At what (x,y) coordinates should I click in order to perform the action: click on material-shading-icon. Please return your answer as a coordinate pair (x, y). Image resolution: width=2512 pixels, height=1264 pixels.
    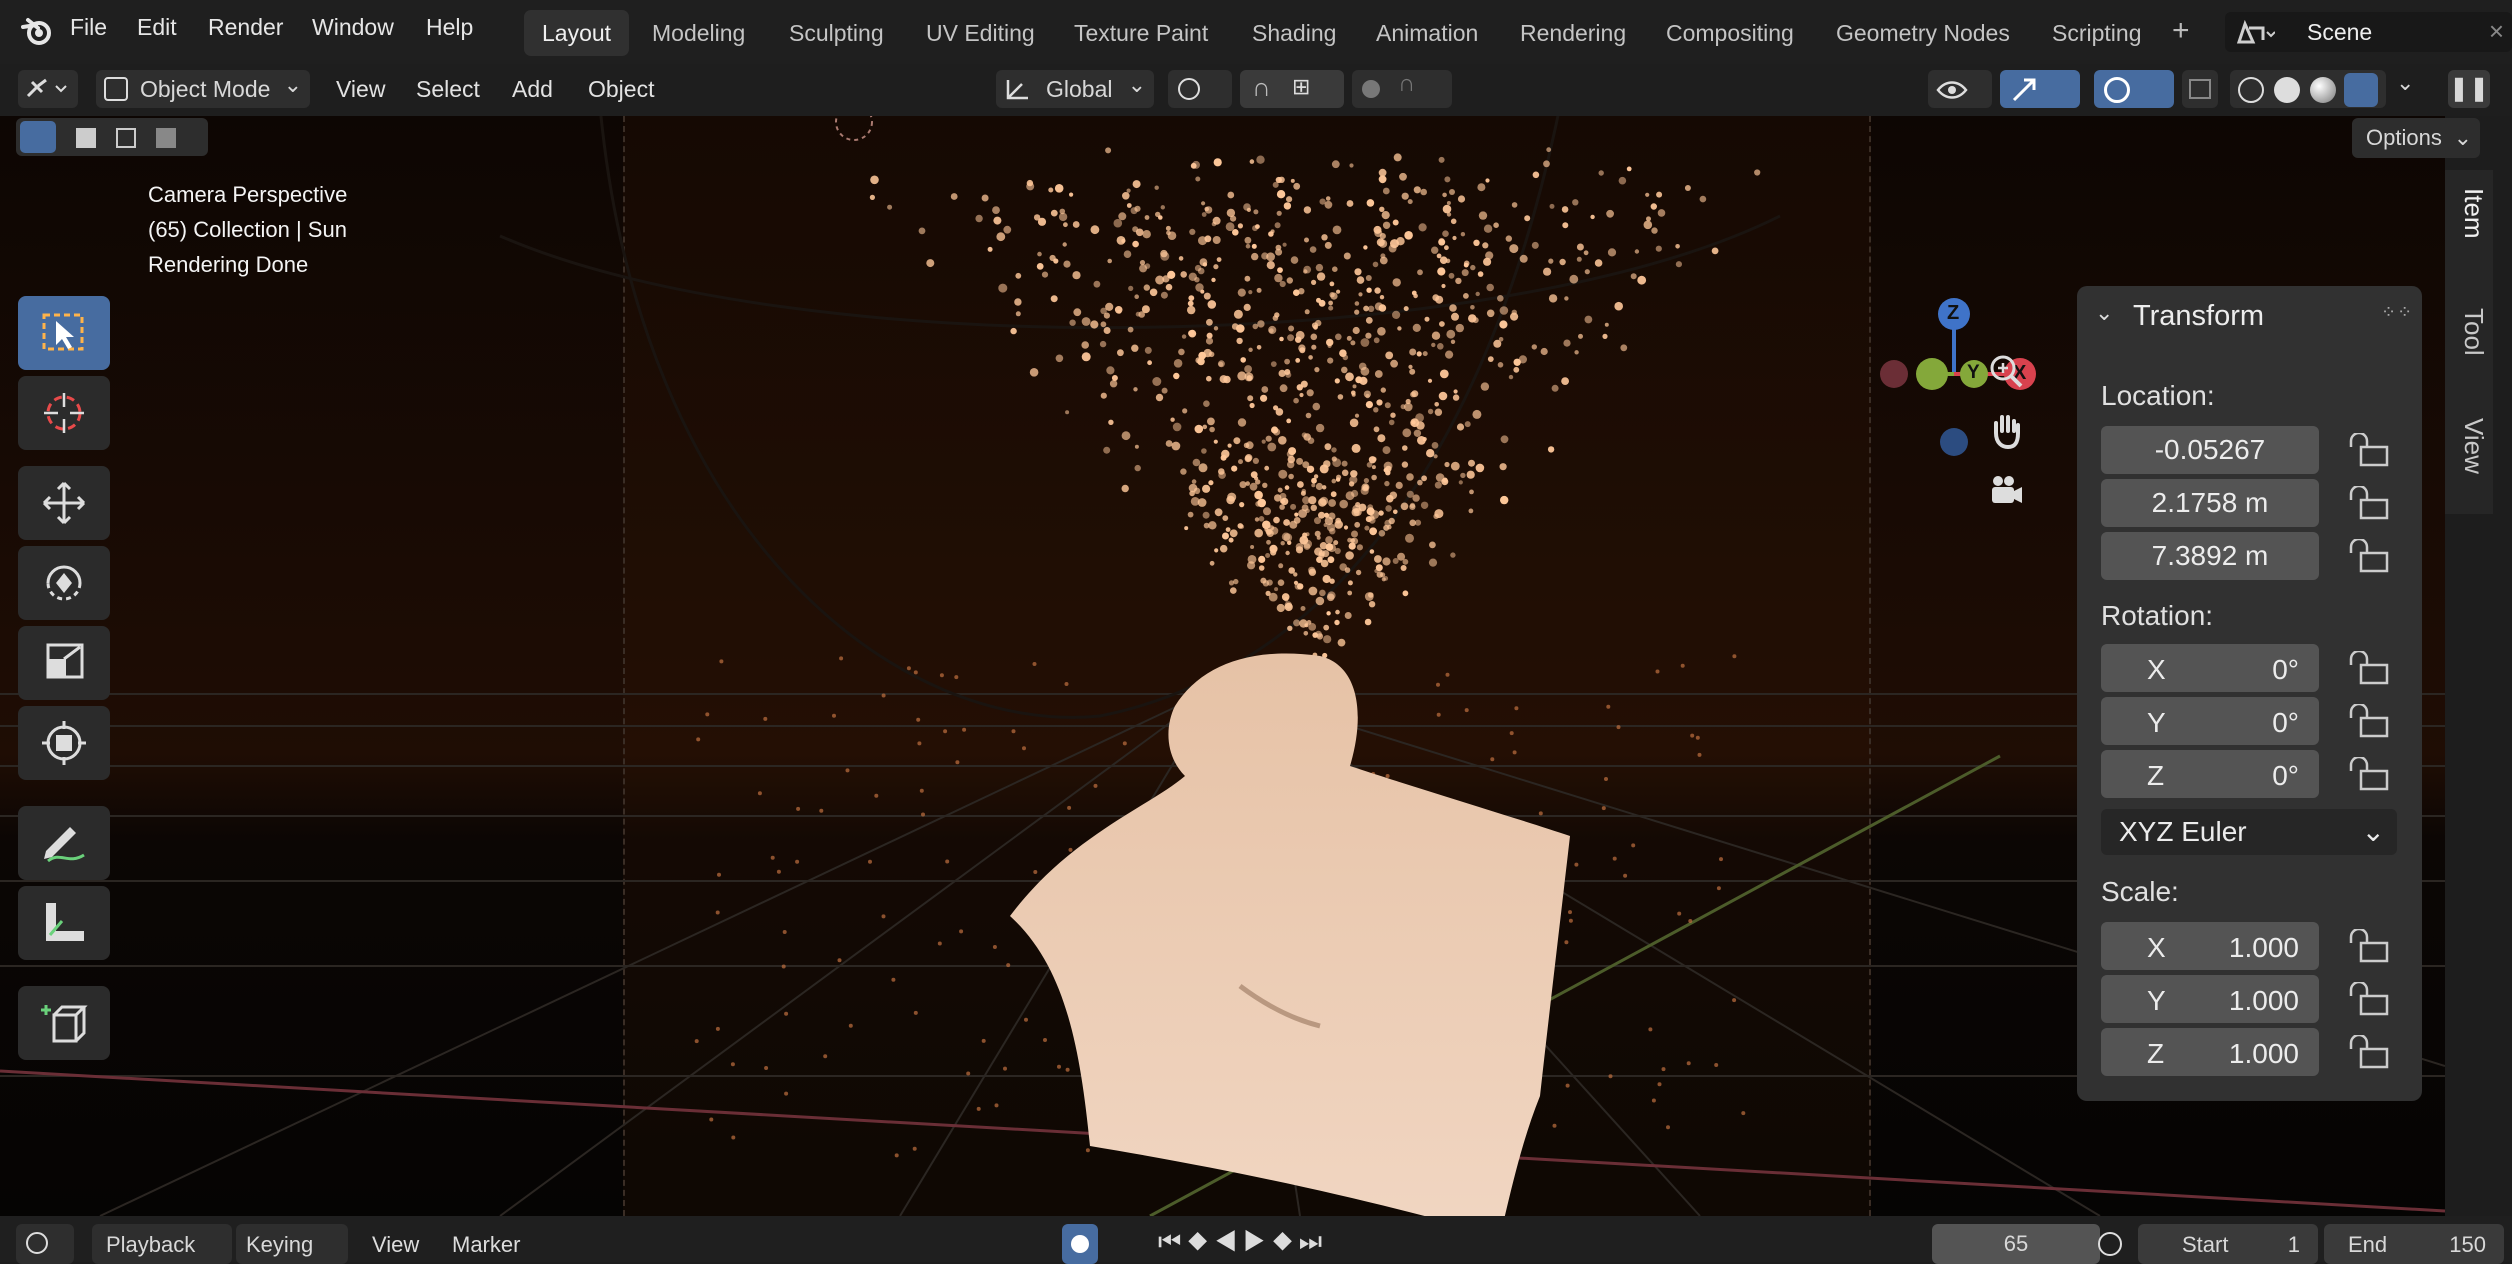
    Looking at the image, I should click on (2323, 90).